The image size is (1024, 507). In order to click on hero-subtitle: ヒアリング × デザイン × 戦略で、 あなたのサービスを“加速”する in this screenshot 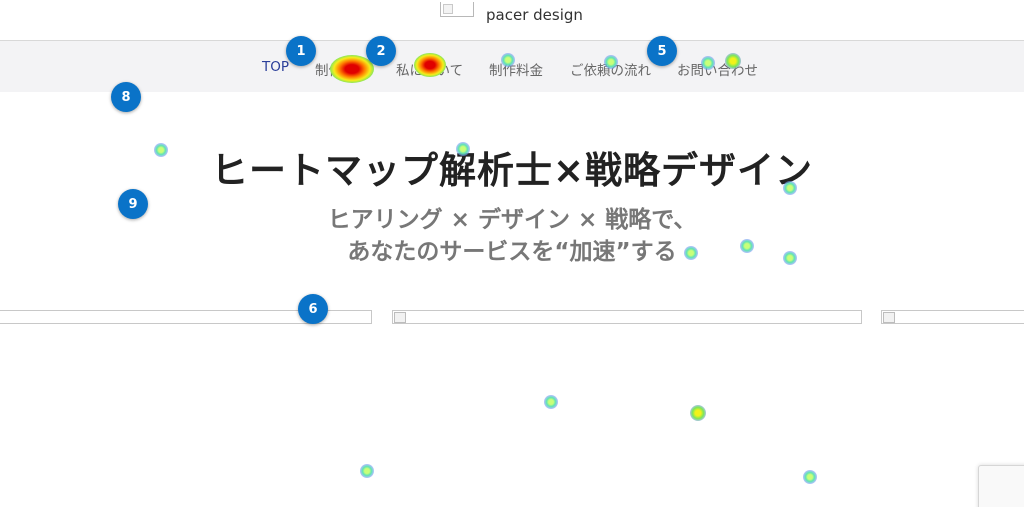, I will do `click(512, 236)`.